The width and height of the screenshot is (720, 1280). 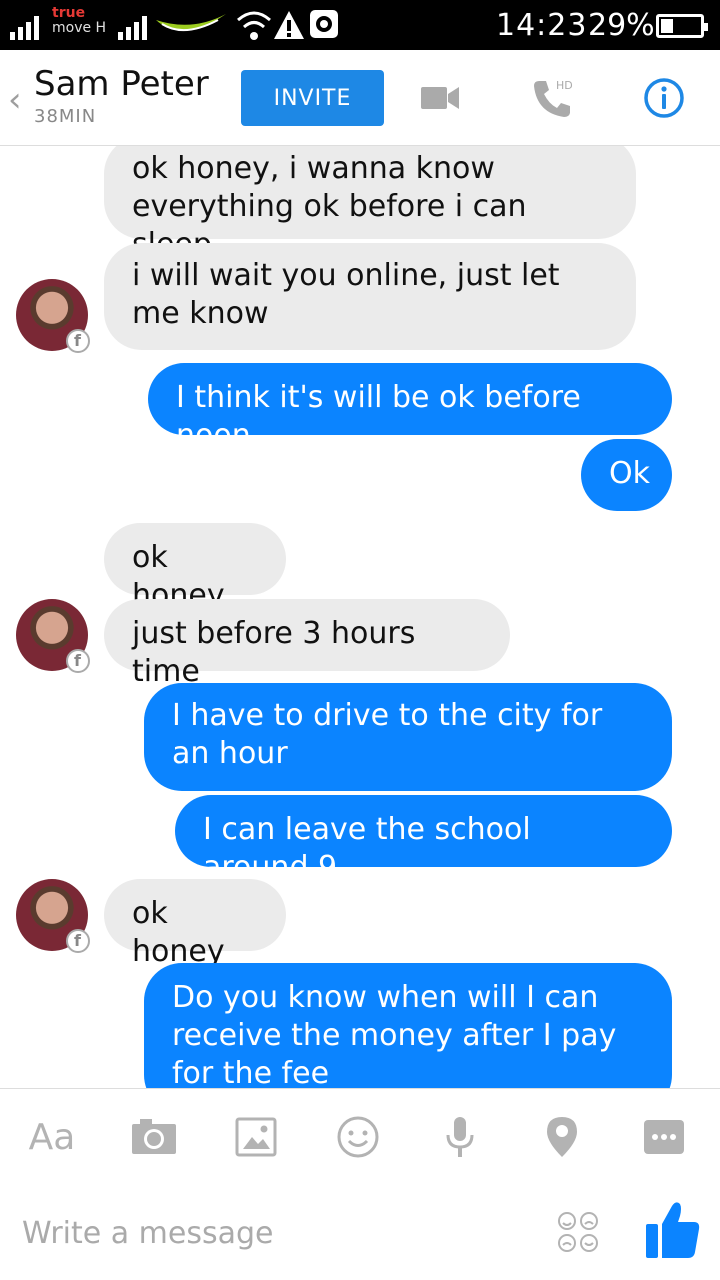 I want to click on location-button, so click(x=562, y=1137).